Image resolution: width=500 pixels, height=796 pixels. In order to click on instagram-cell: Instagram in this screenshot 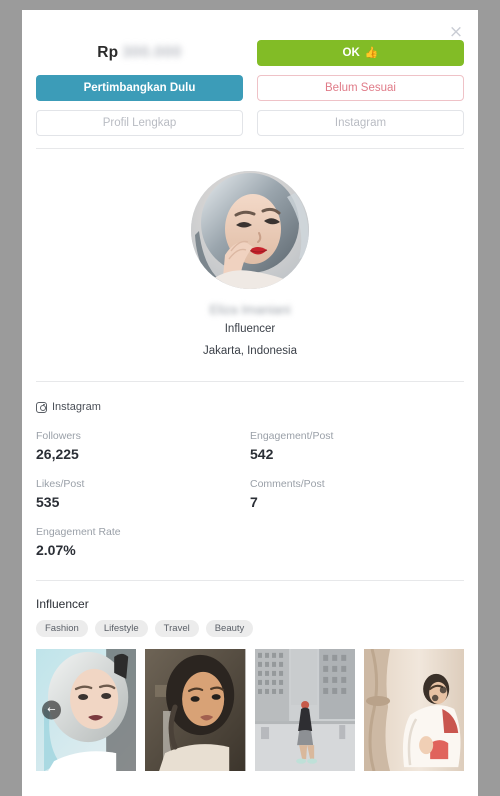, I will do `click(360, 123)`.